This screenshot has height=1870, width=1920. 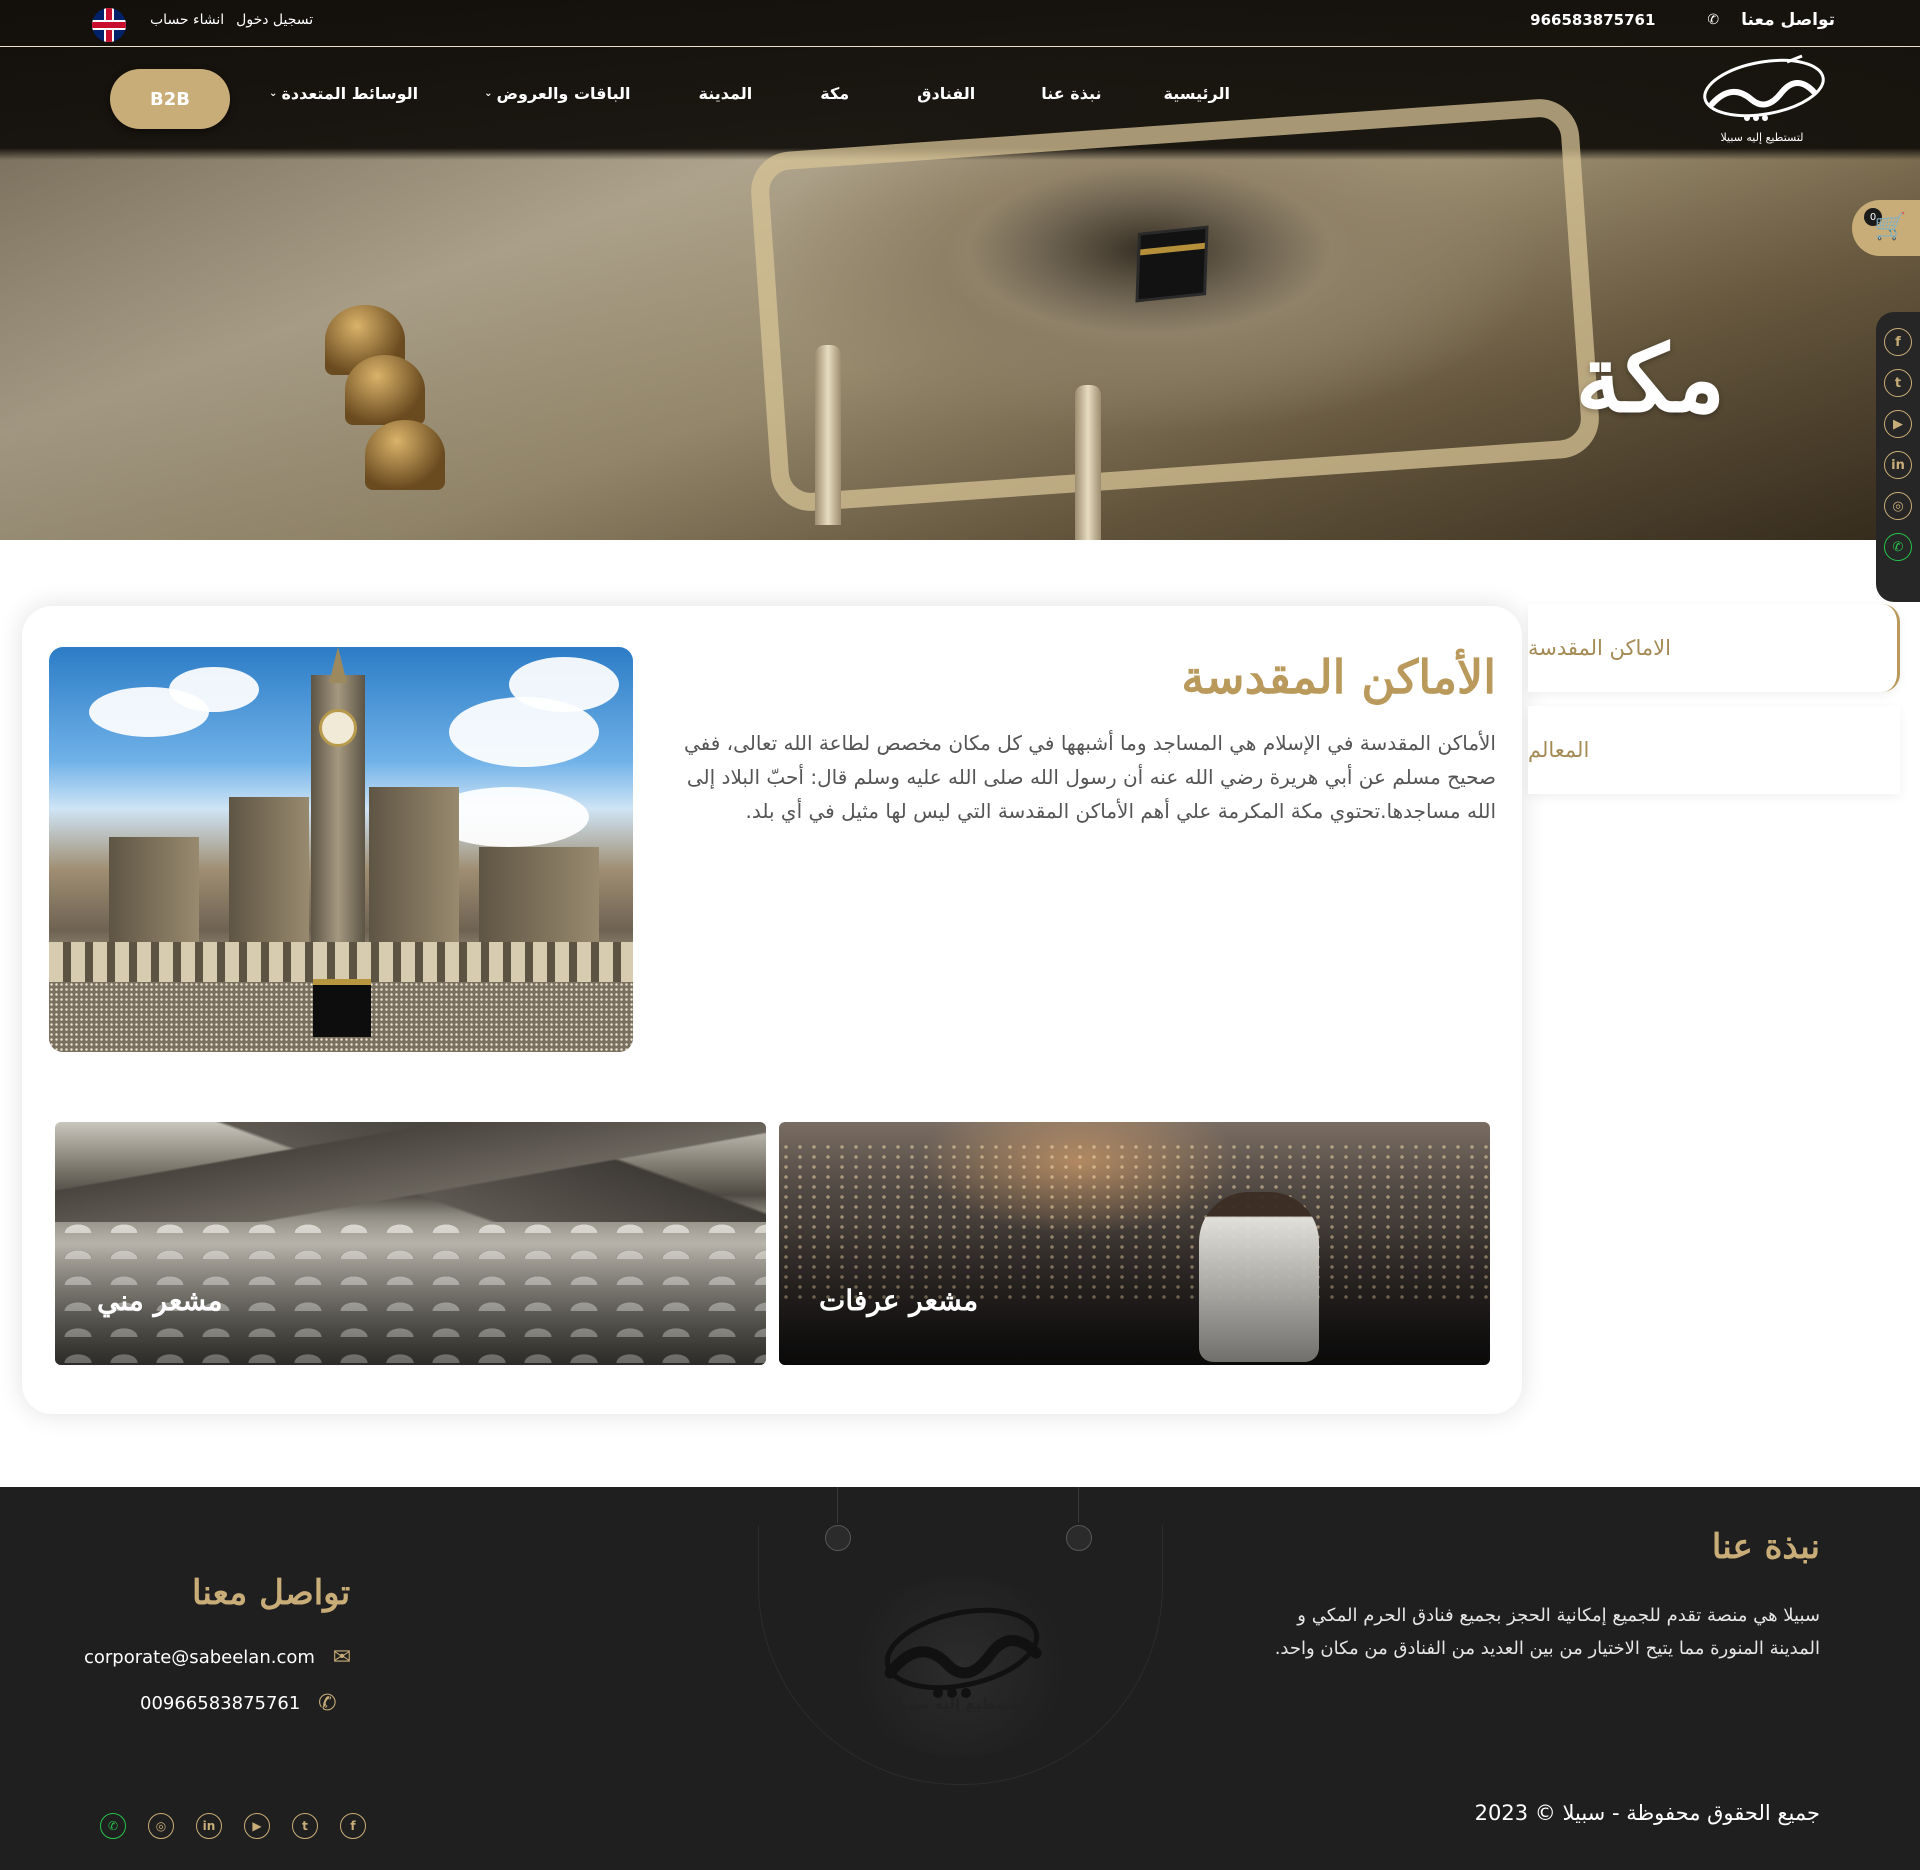 What do you see at coordinates (960, 1704) in the screenshot?
I see `footer-logo-tagline: لتستطيع إليه سبيلا` at bounding box center [960, 1704].